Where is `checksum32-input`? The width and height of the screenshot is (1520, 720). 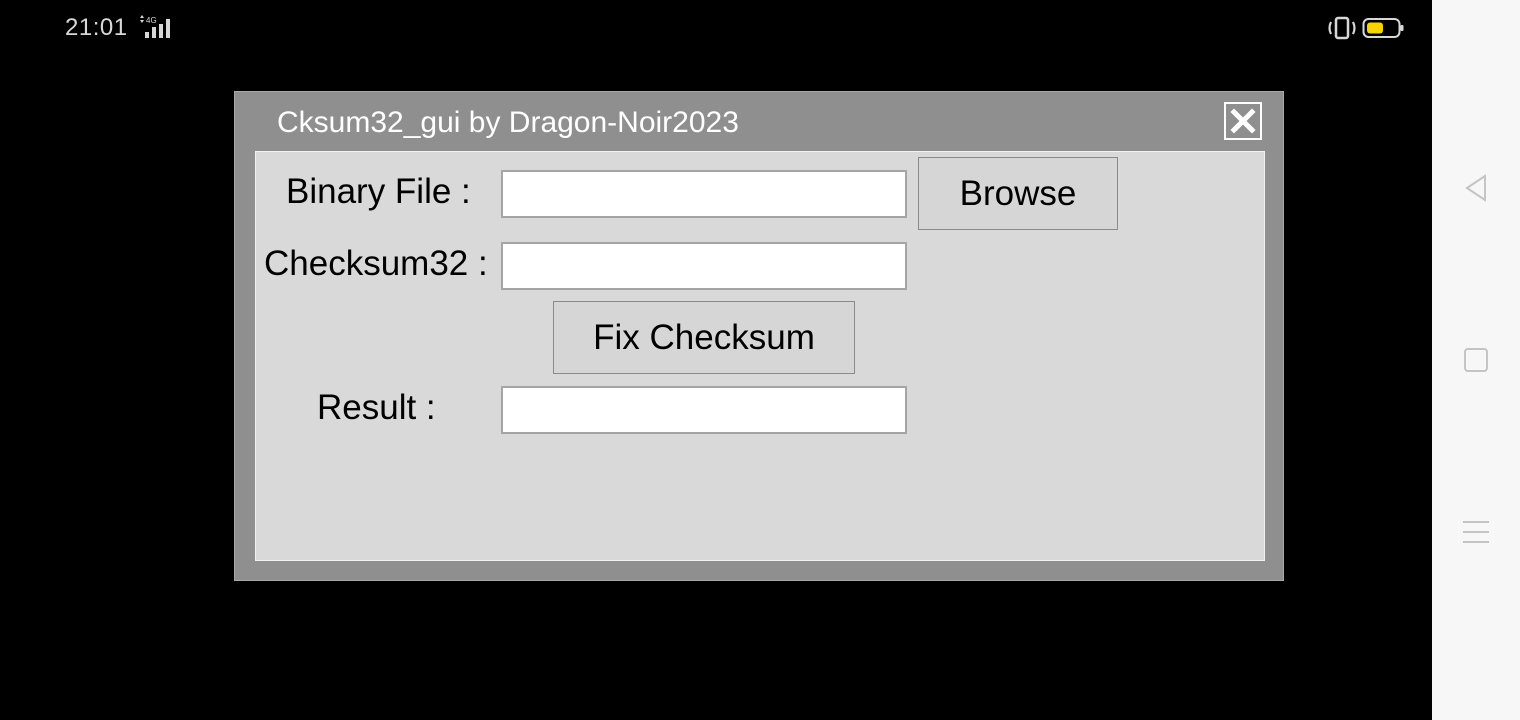 checksum32-input is located at coordinates (704, 266).